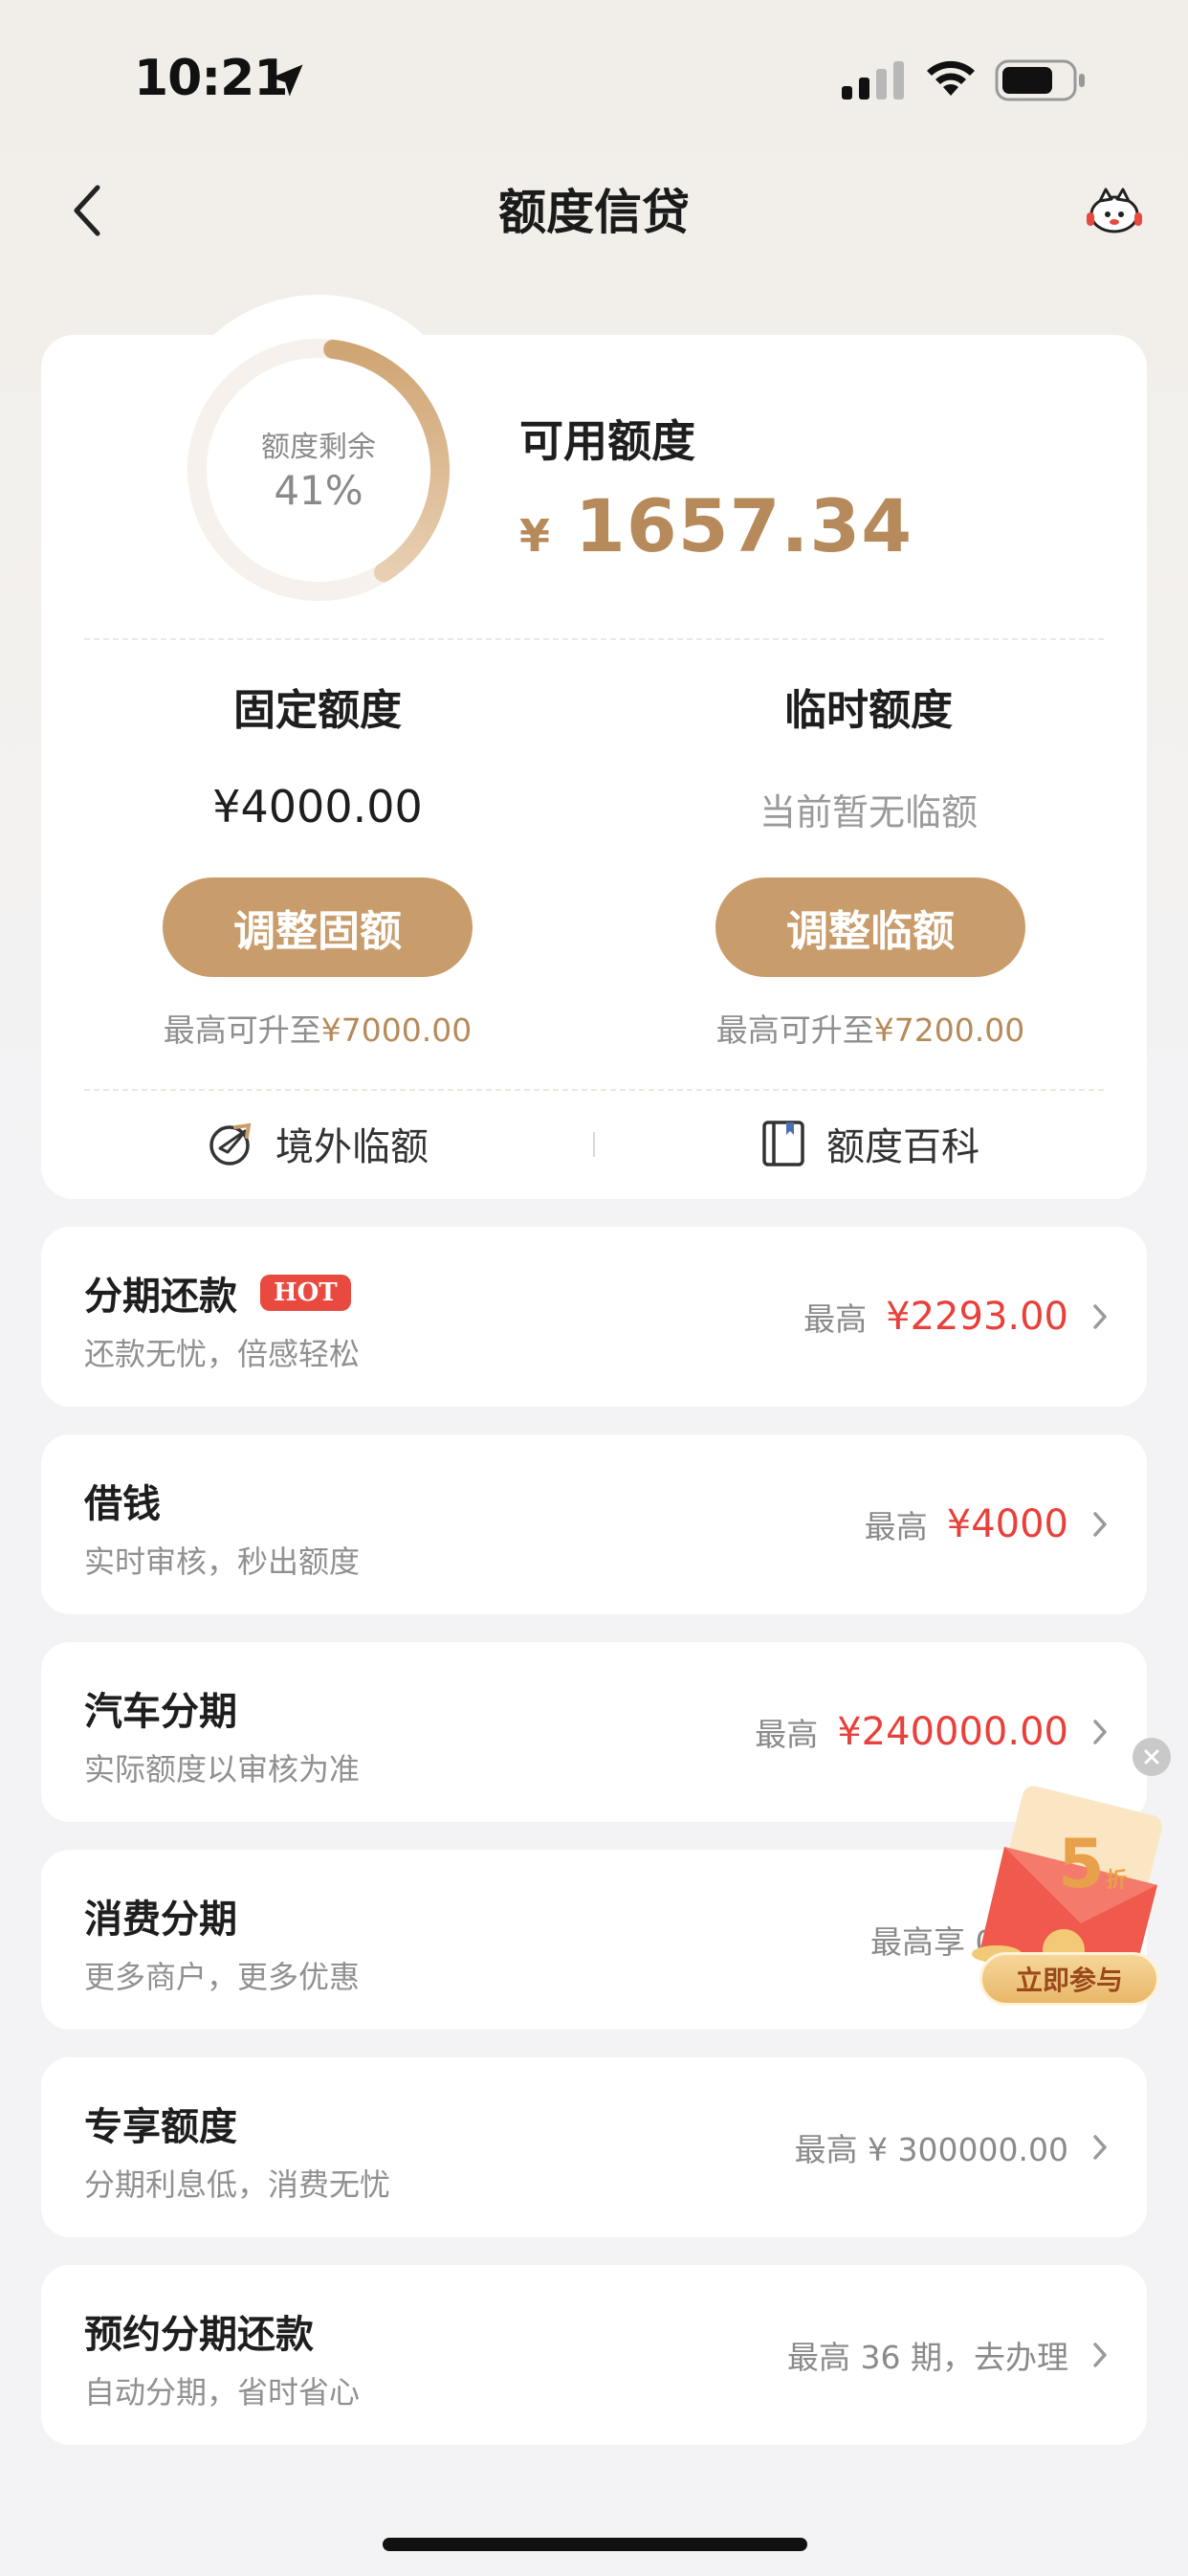 The image size is (1188, 2576). I want to click on list-amount: ¥4000, so click(1007, 1524).